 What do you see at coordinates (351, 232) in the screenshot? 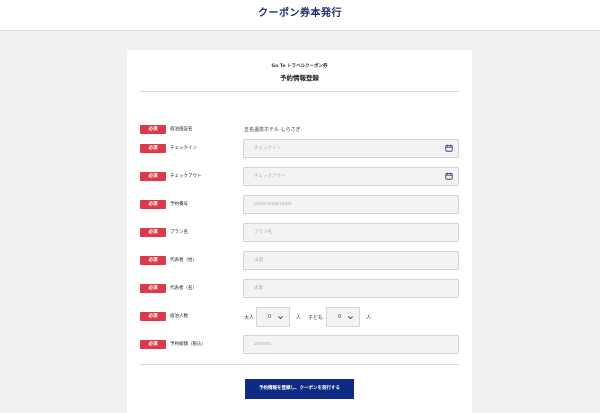
I see `plan-input` at bounding box center [351, 232].